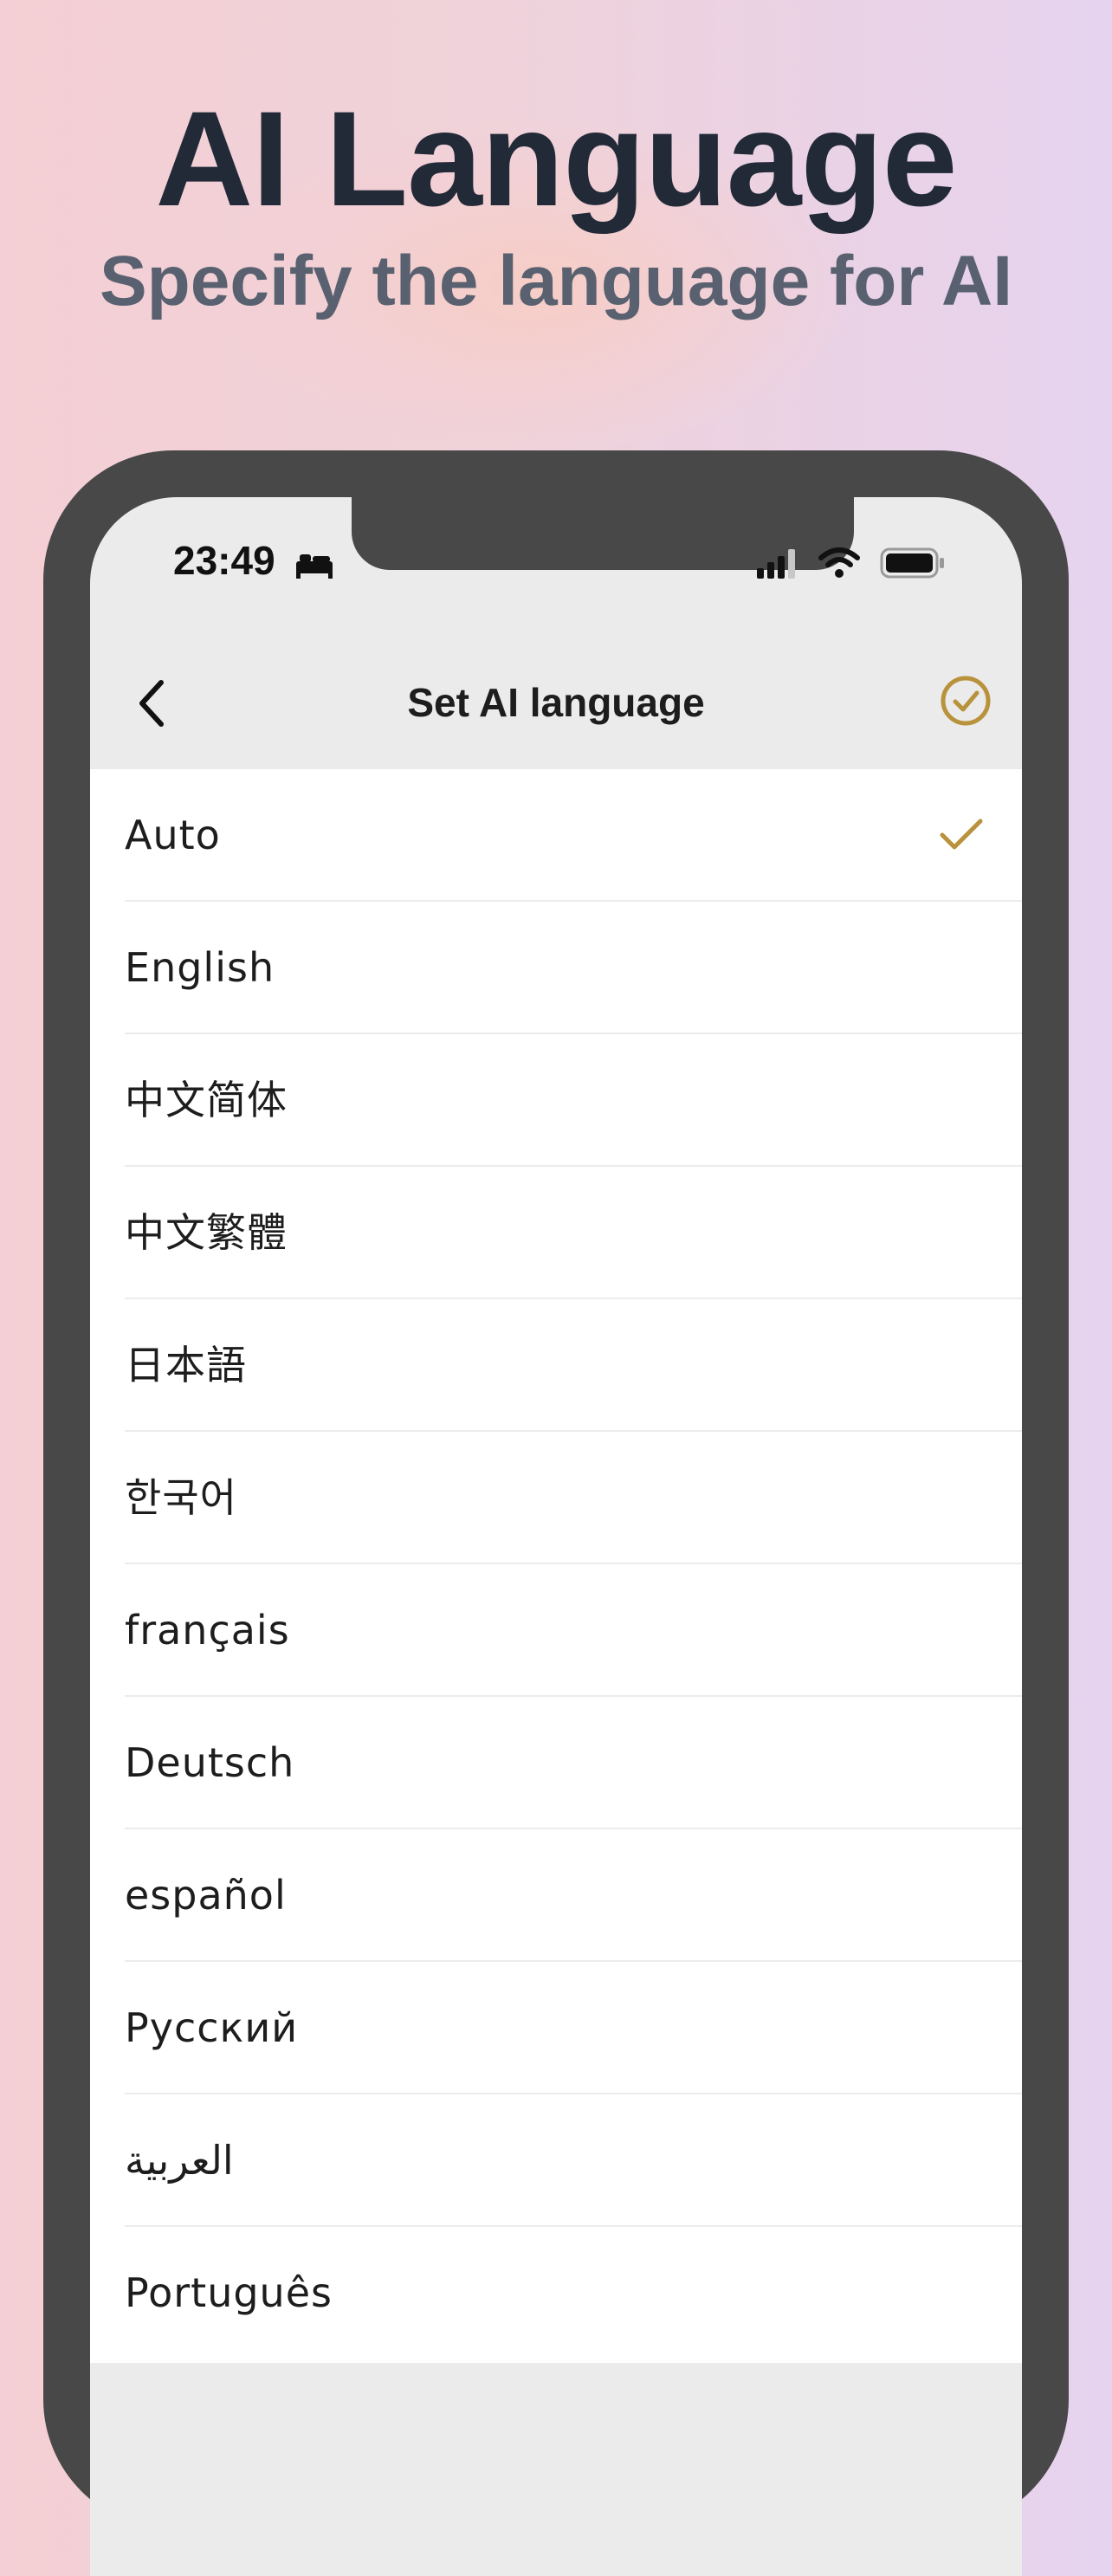 The height and width of the screenshot is (2576, 1112). Describe the element at coordinates (839, 565) in the screenshot. I see `wifi-icon` at that location.